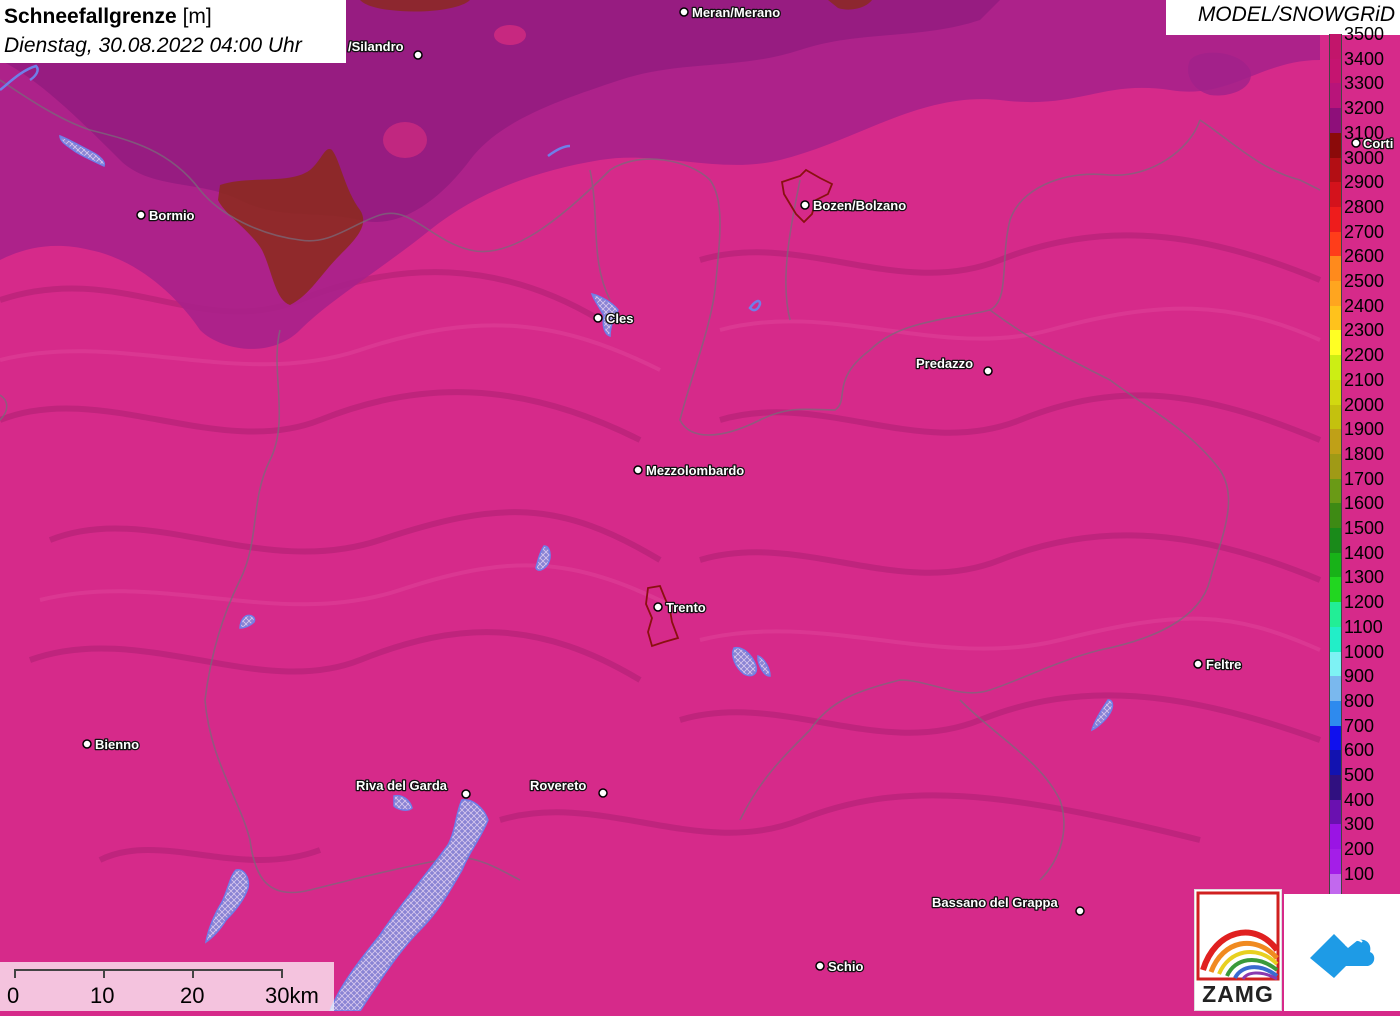  I want to click on legend-item: 1500, so click(1363, 534).